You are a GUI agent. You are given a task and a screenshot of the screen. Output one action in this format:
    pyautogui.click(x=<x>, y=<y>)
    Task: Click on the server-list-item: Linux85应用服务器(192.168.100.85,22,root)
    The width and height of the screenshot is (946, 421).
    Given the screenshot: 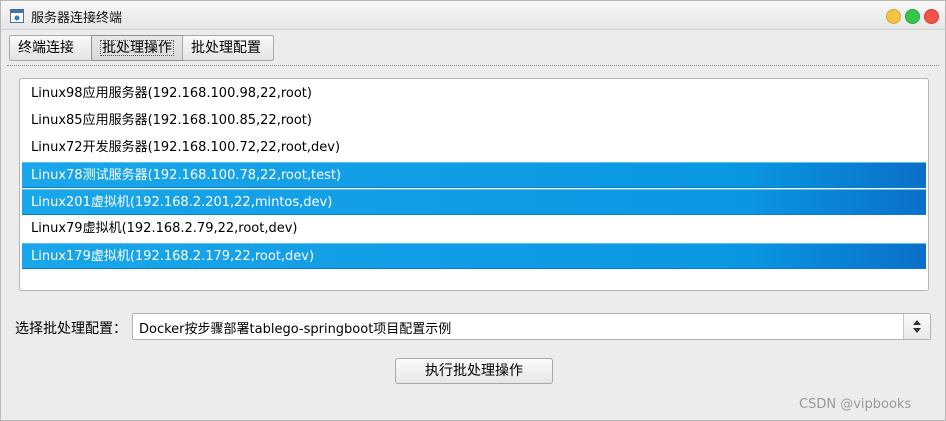 What is the action you would take?
    pyautogui.click(x=474, y=121)
    